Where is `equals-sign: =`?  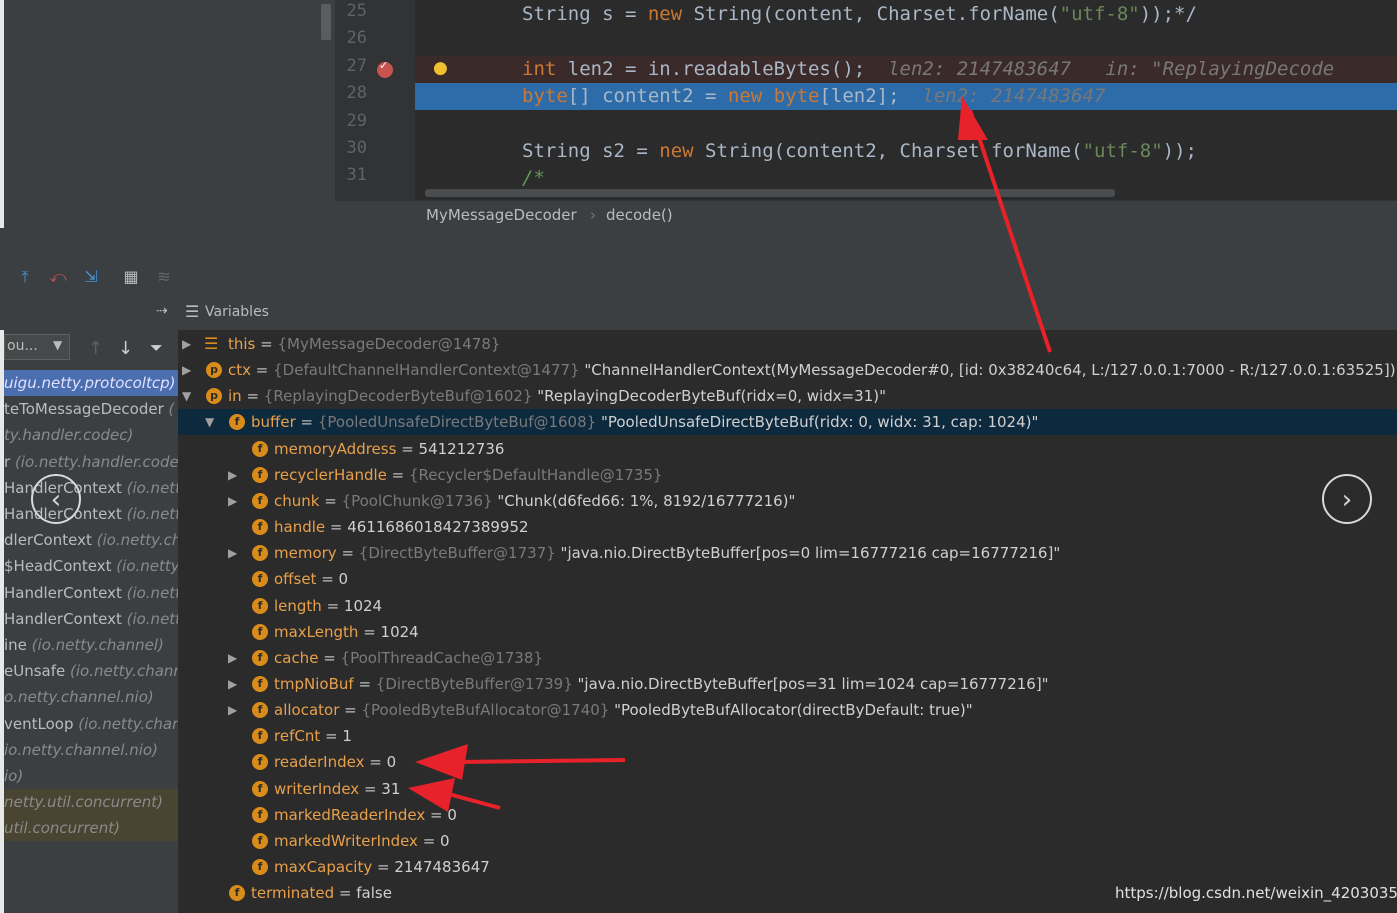 equals-sign: = is located at coordinates (370, 788).